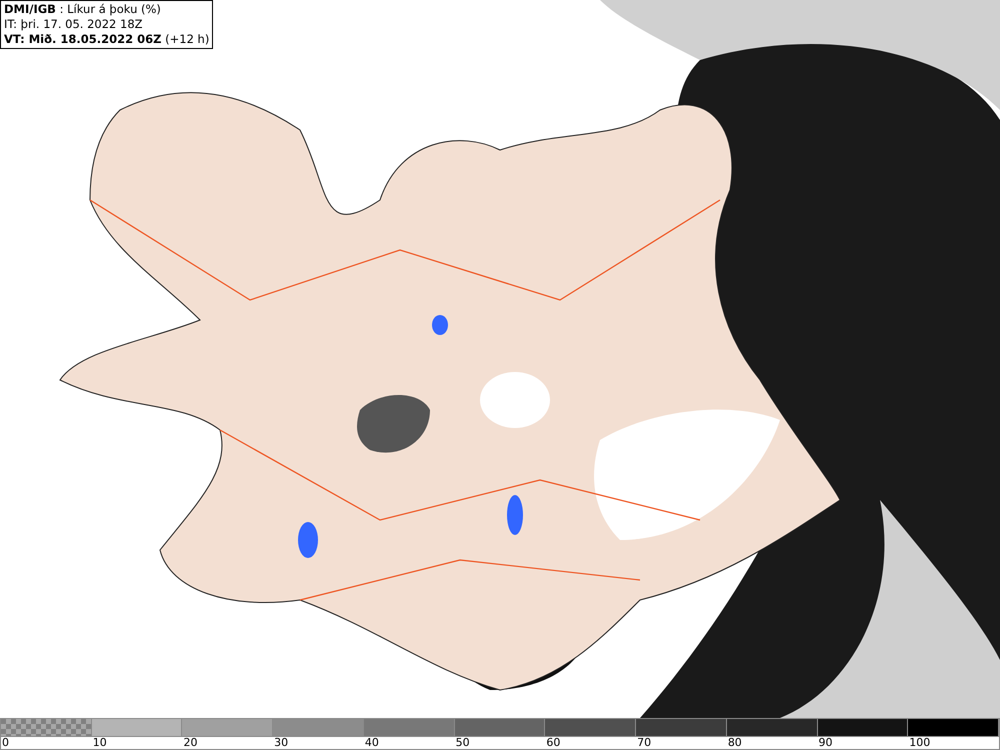 The height and width of the screenshot is (750, 1000). Describe the element at coordinates (734, 743) in the screenshot. I see `legend-label: 80` at that location.